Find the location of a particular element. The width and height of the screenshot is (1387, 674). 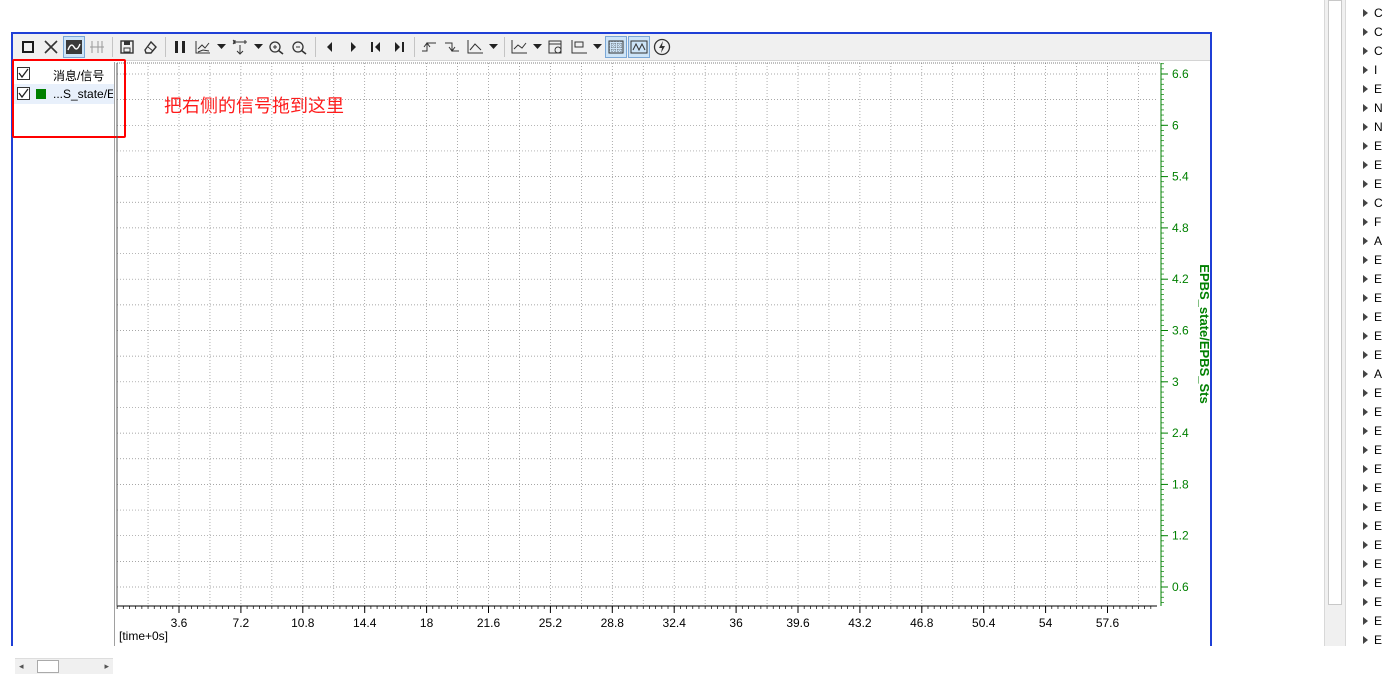

tree-item: F is located at coordinates (1368, 222).